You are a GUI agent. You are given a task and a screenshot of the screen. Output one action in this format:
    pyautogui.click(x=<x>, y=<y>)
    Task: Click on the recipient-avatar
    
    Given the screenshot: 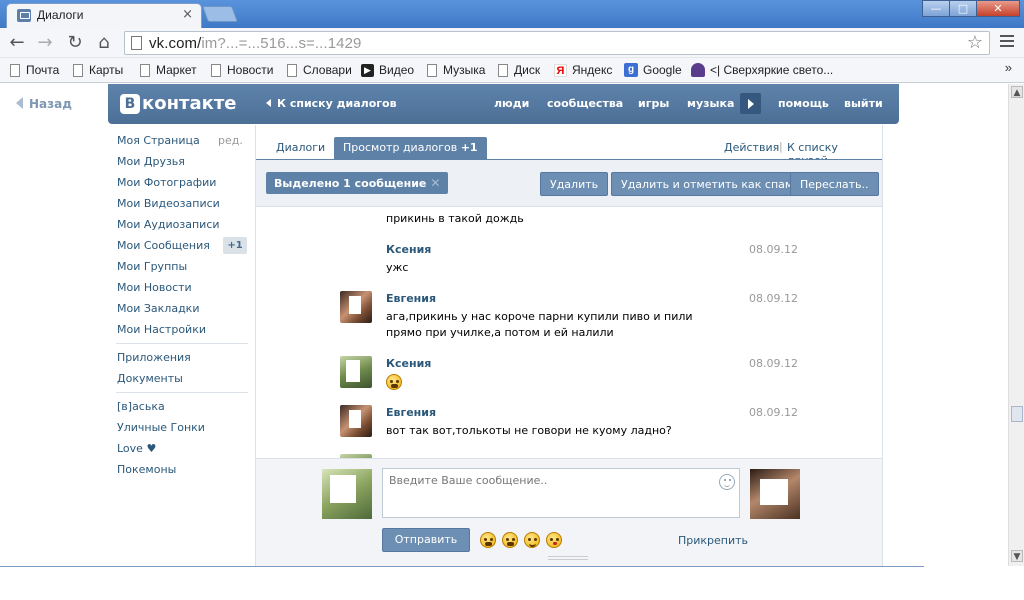 What is the action you would take?
    pyautogui.click(x=775, y=494)
    